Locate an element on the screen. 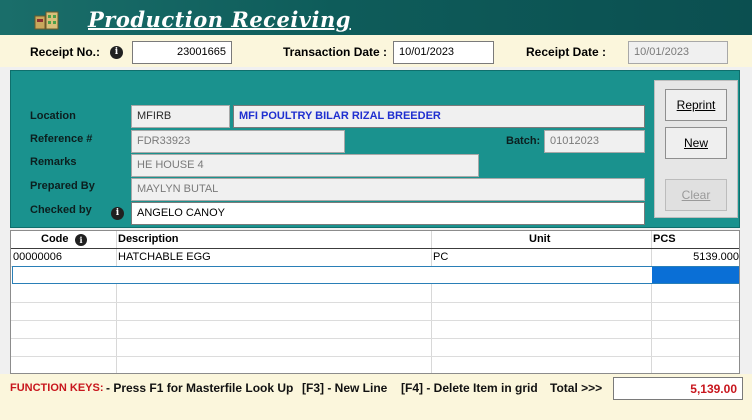 The height and width of the screenshot is (420, 752). location-code-field: MFIRB is located at coordinates (180, 116).